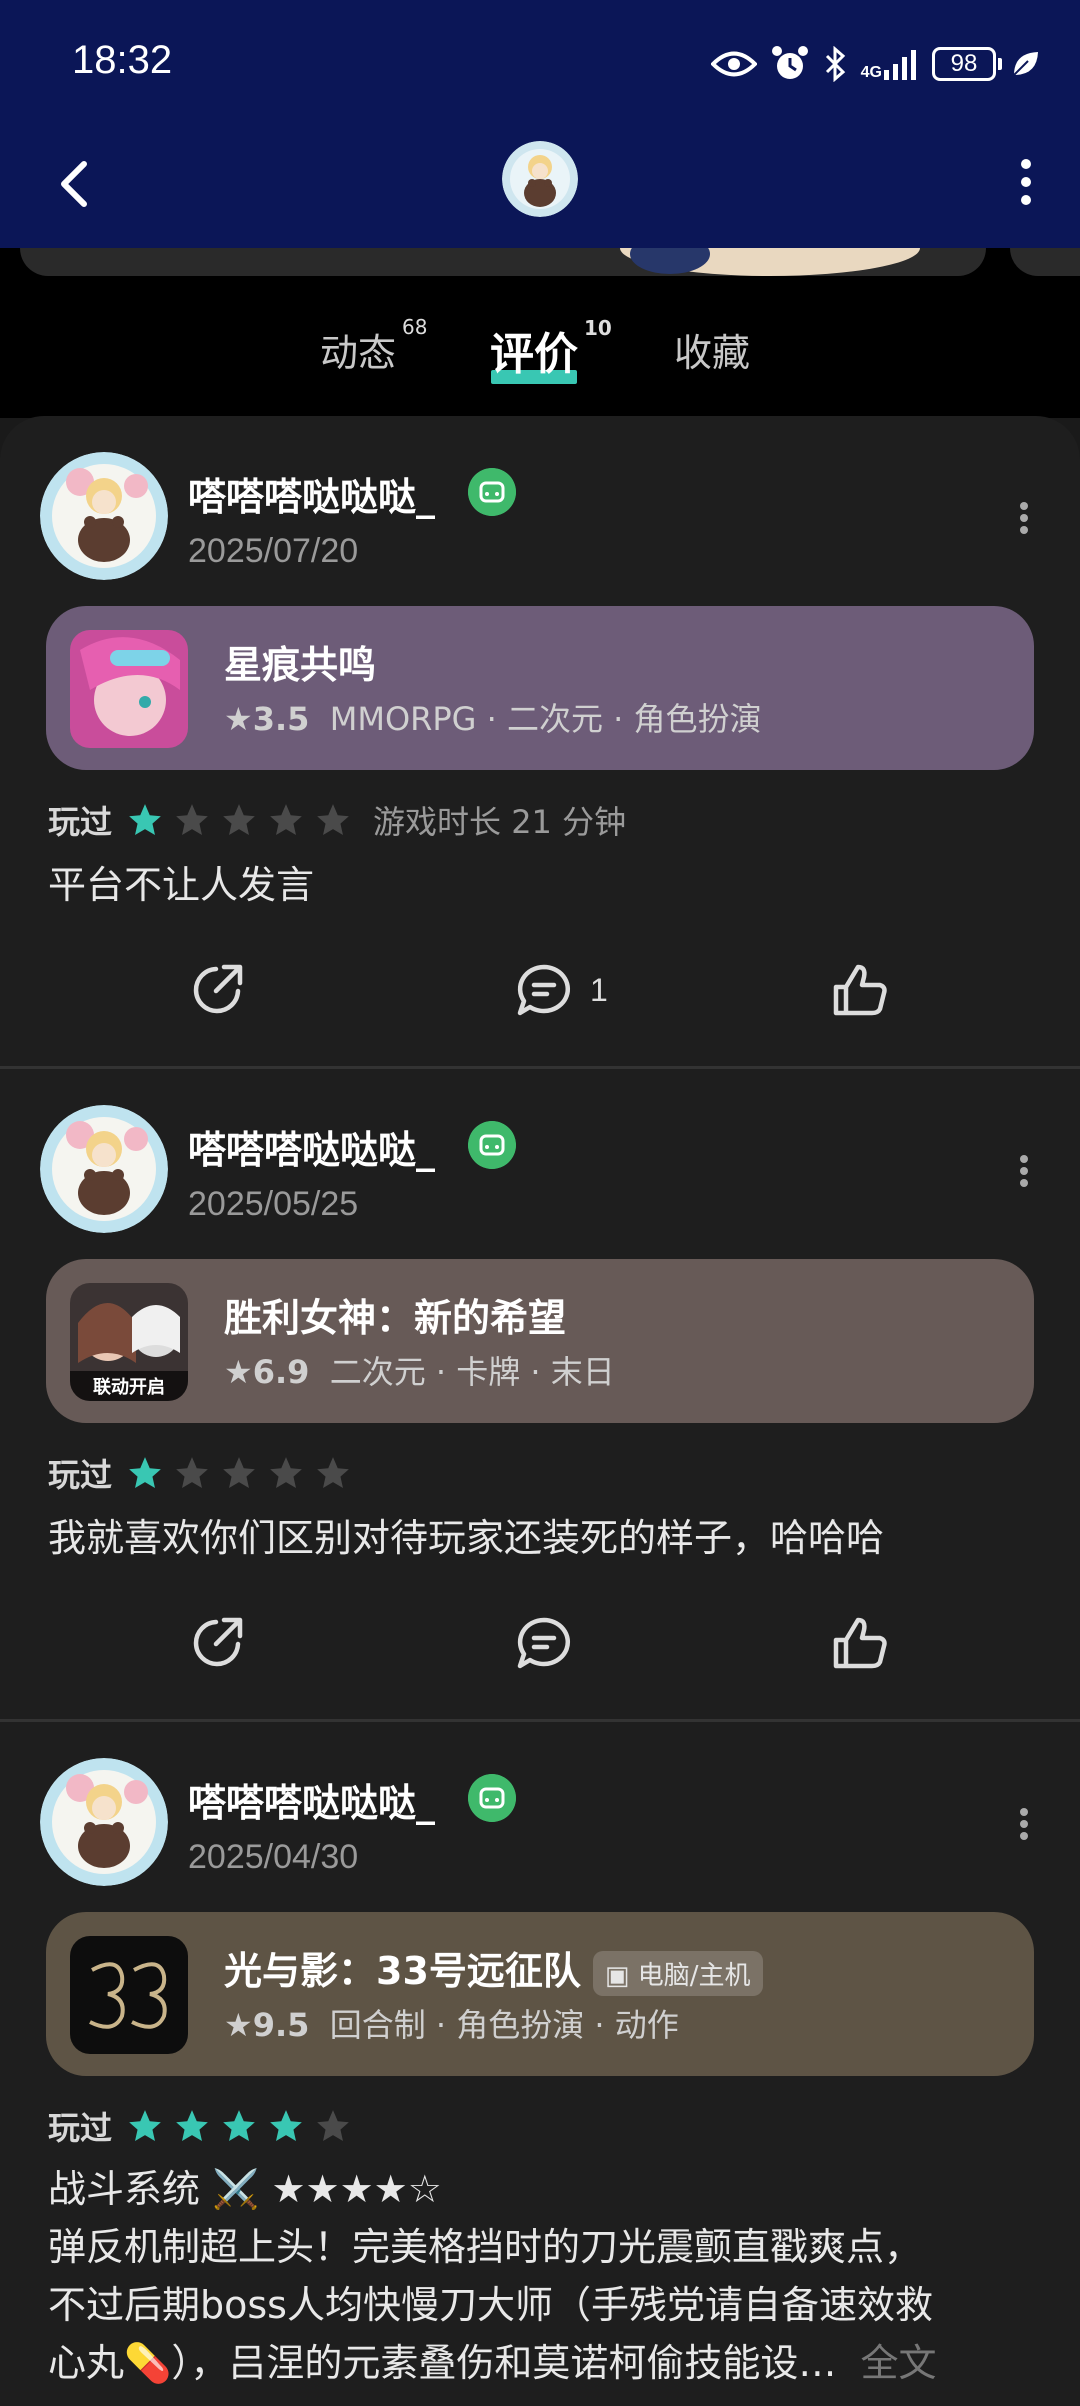 Image resolution: width=1080 pixels, height=2406 pixels. Describe the element at coordinates (899, 2363) in the screenshot. I see `read-more-link: 全文` at that location.